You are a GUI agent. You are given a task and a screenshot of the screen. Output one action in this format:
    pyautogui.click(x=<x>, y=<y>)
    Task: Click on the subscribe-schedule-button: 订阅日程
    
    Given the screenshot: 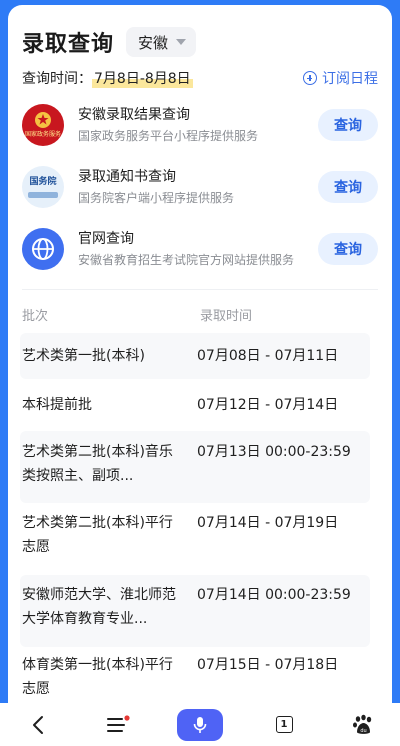 What is the action you would take?
    pyautogui.click(x=340, y=78)
    